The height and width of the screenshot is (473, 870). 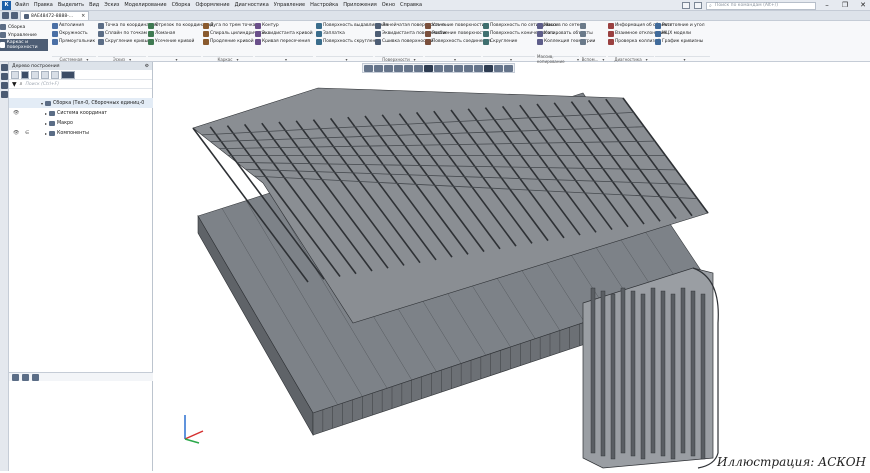 I want to click on pan-icon, so click(x=398, y=68).